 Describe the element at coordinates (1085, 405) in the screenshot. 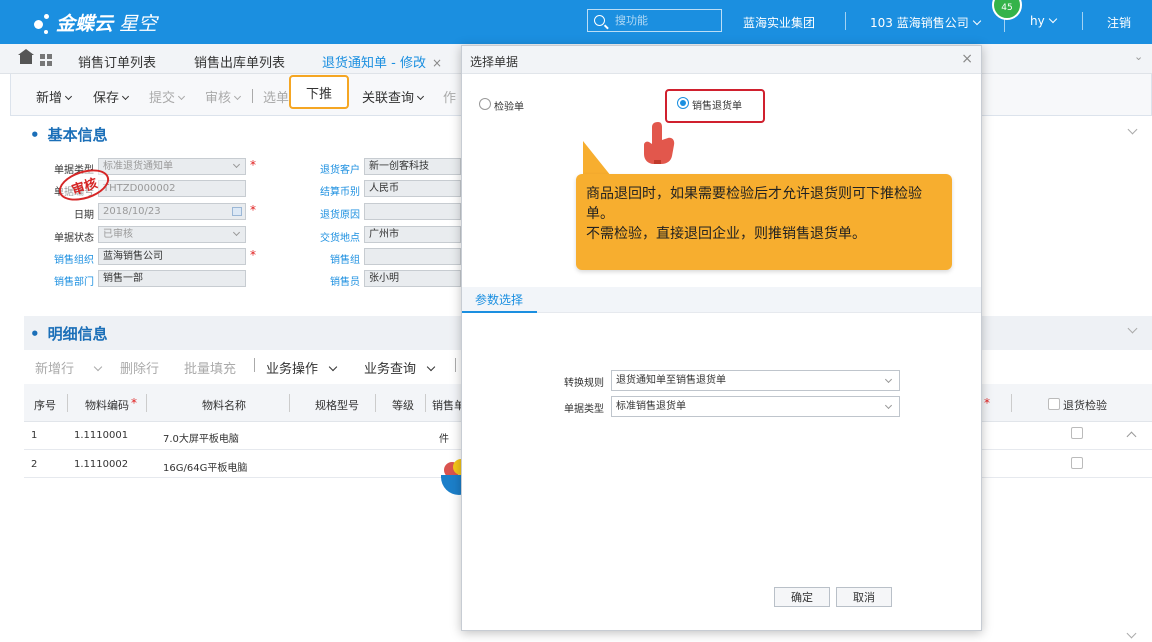

I see `col-return-check: 退货检验` at that location.